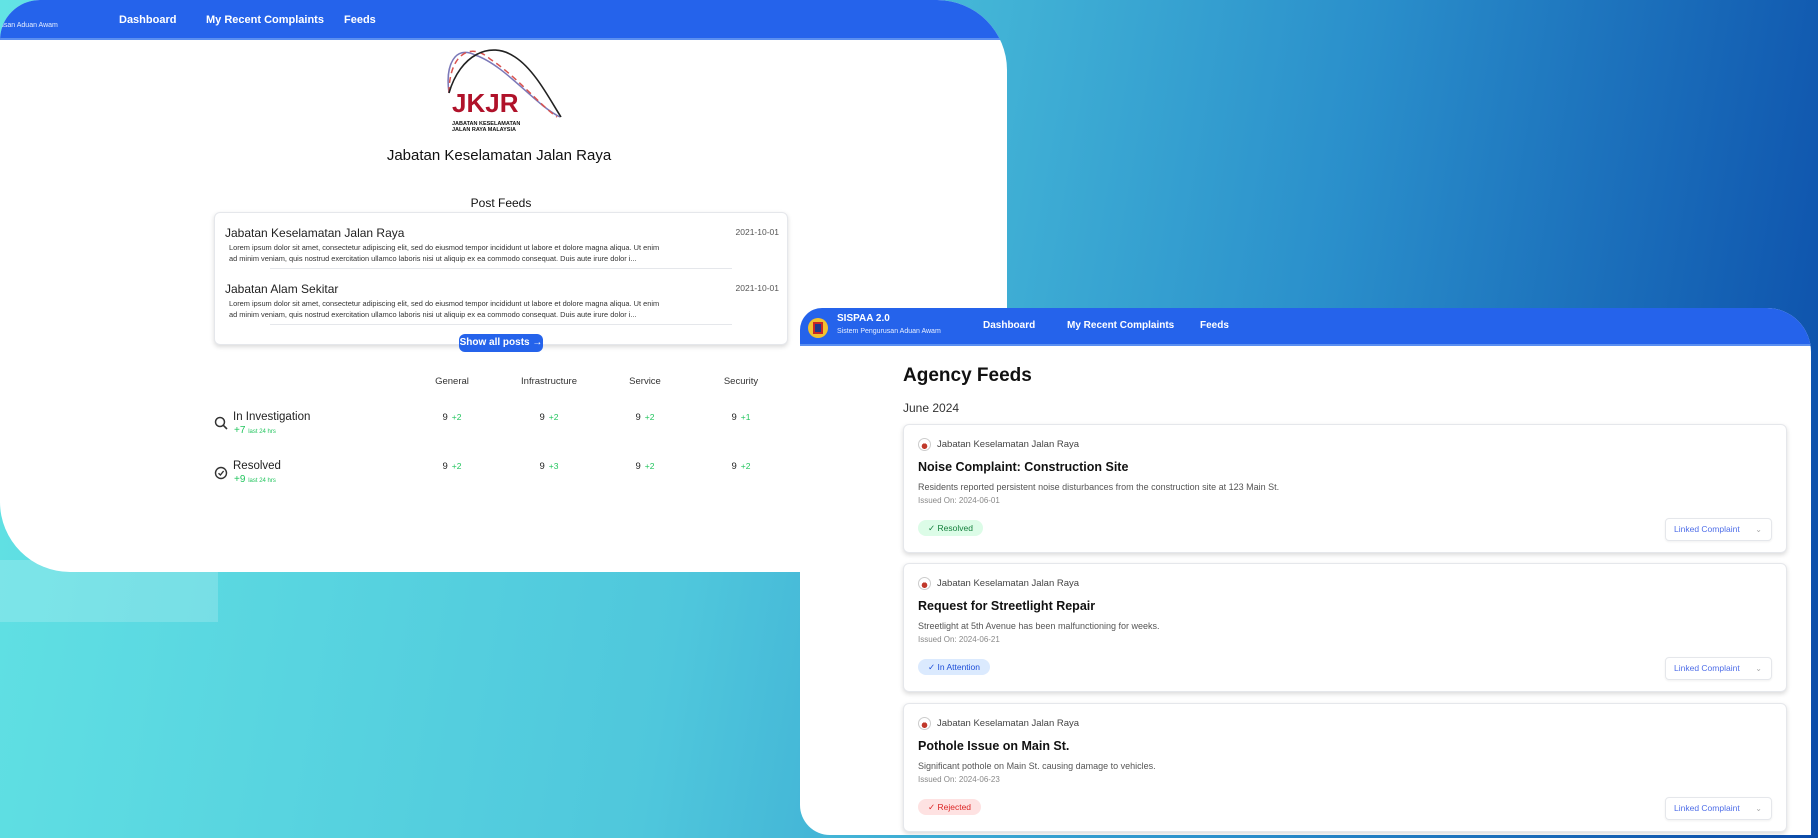 The height and width of the screenshot is (838, 1818). What do you see at coordinates (1023, 467) in the screenshot?
I see `feed-title: Noise Complaint: Construction Site` at bounding box center [1023, 467].